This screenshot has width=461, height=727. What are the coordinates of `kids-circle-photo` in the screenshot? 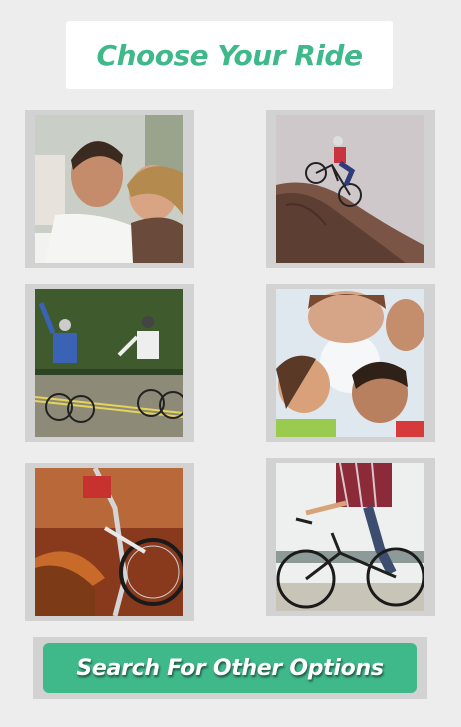 It's located at (350, 363).